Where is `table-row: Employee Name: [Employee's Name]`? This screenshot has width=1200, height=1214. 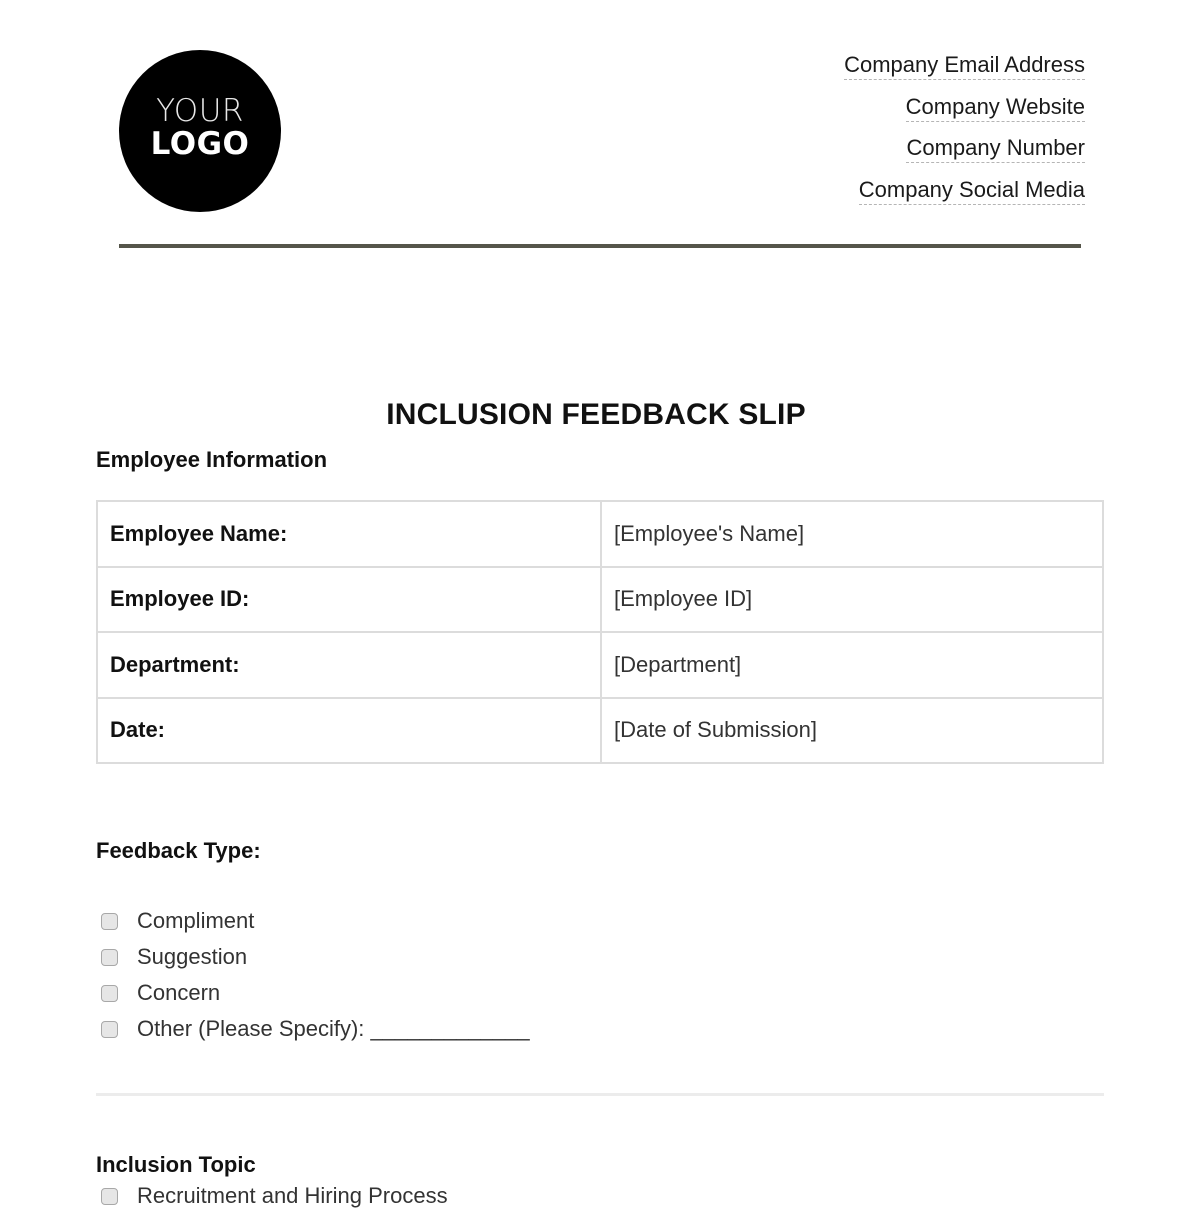
table-row: Employee Name: [Employee's Name] is located at coordinates (600, 534).